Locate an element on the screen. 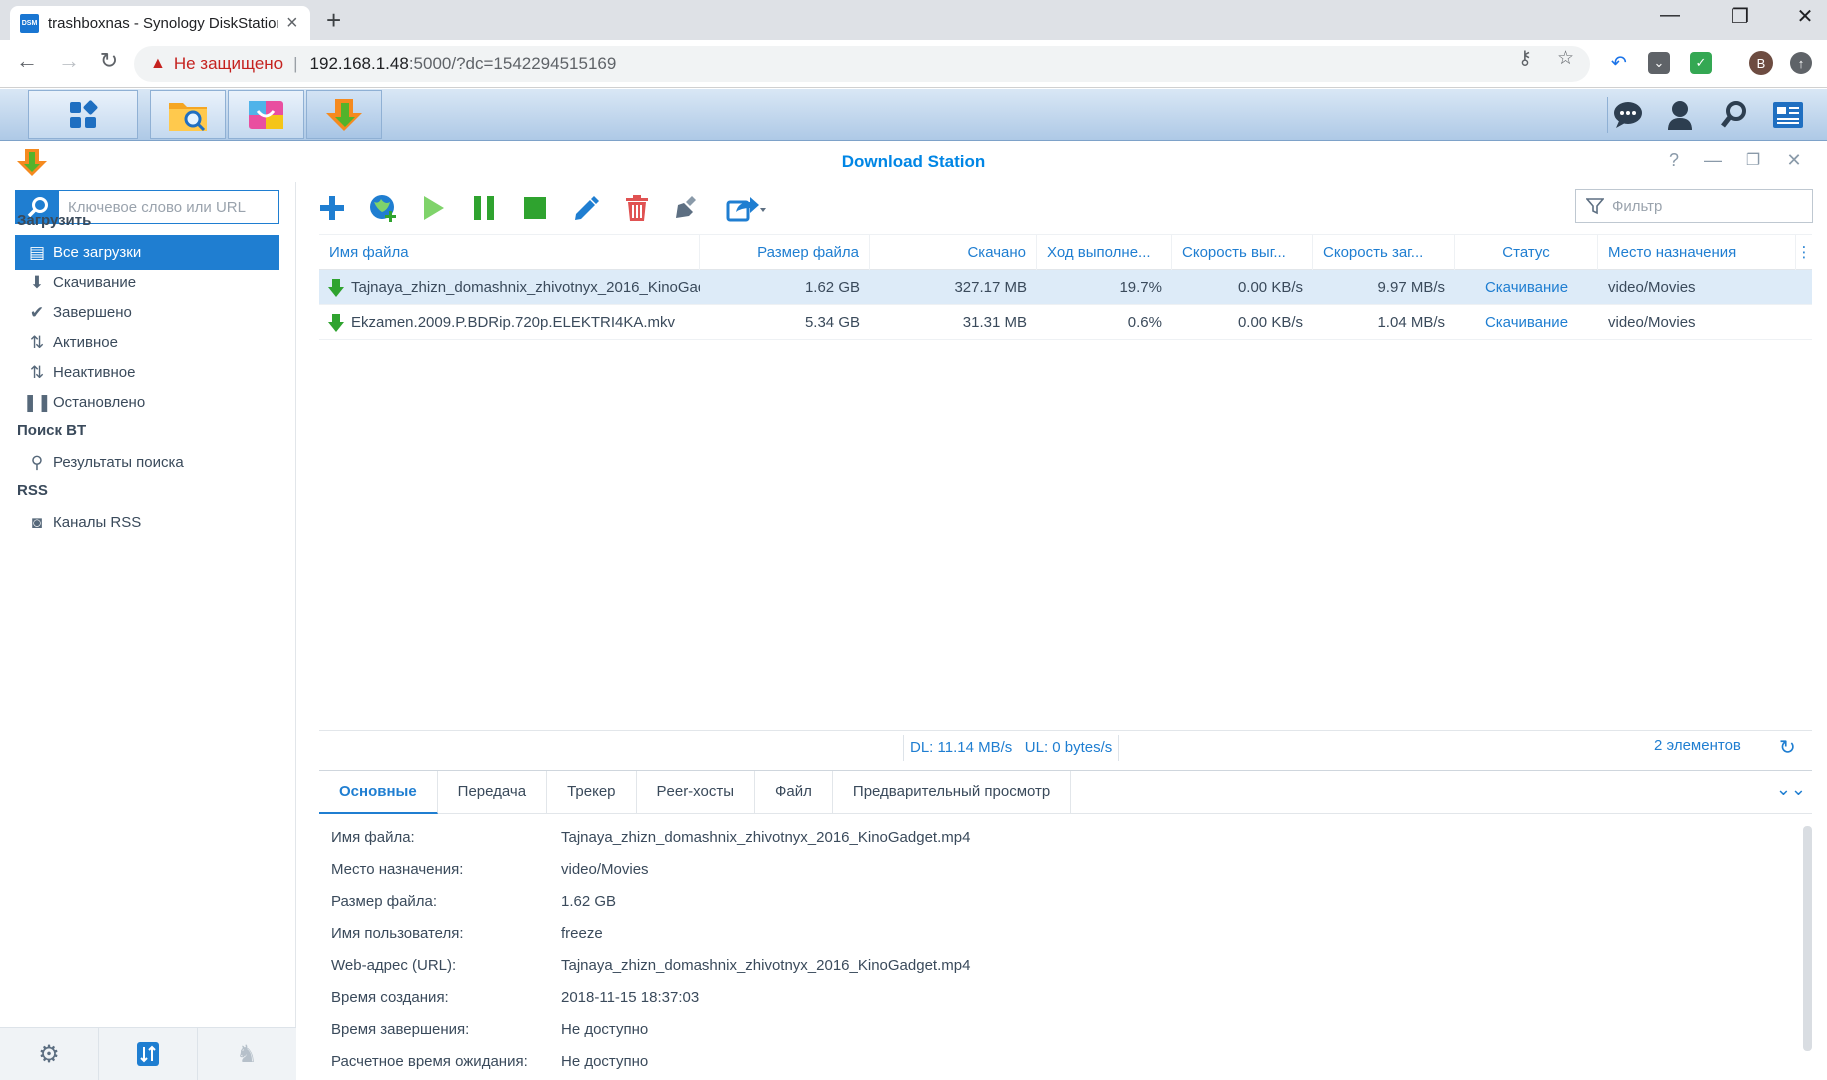 This screenshot has height=1080, width=1827. file-size-cell: 1.62 GB is located at coordinates (832, 287).